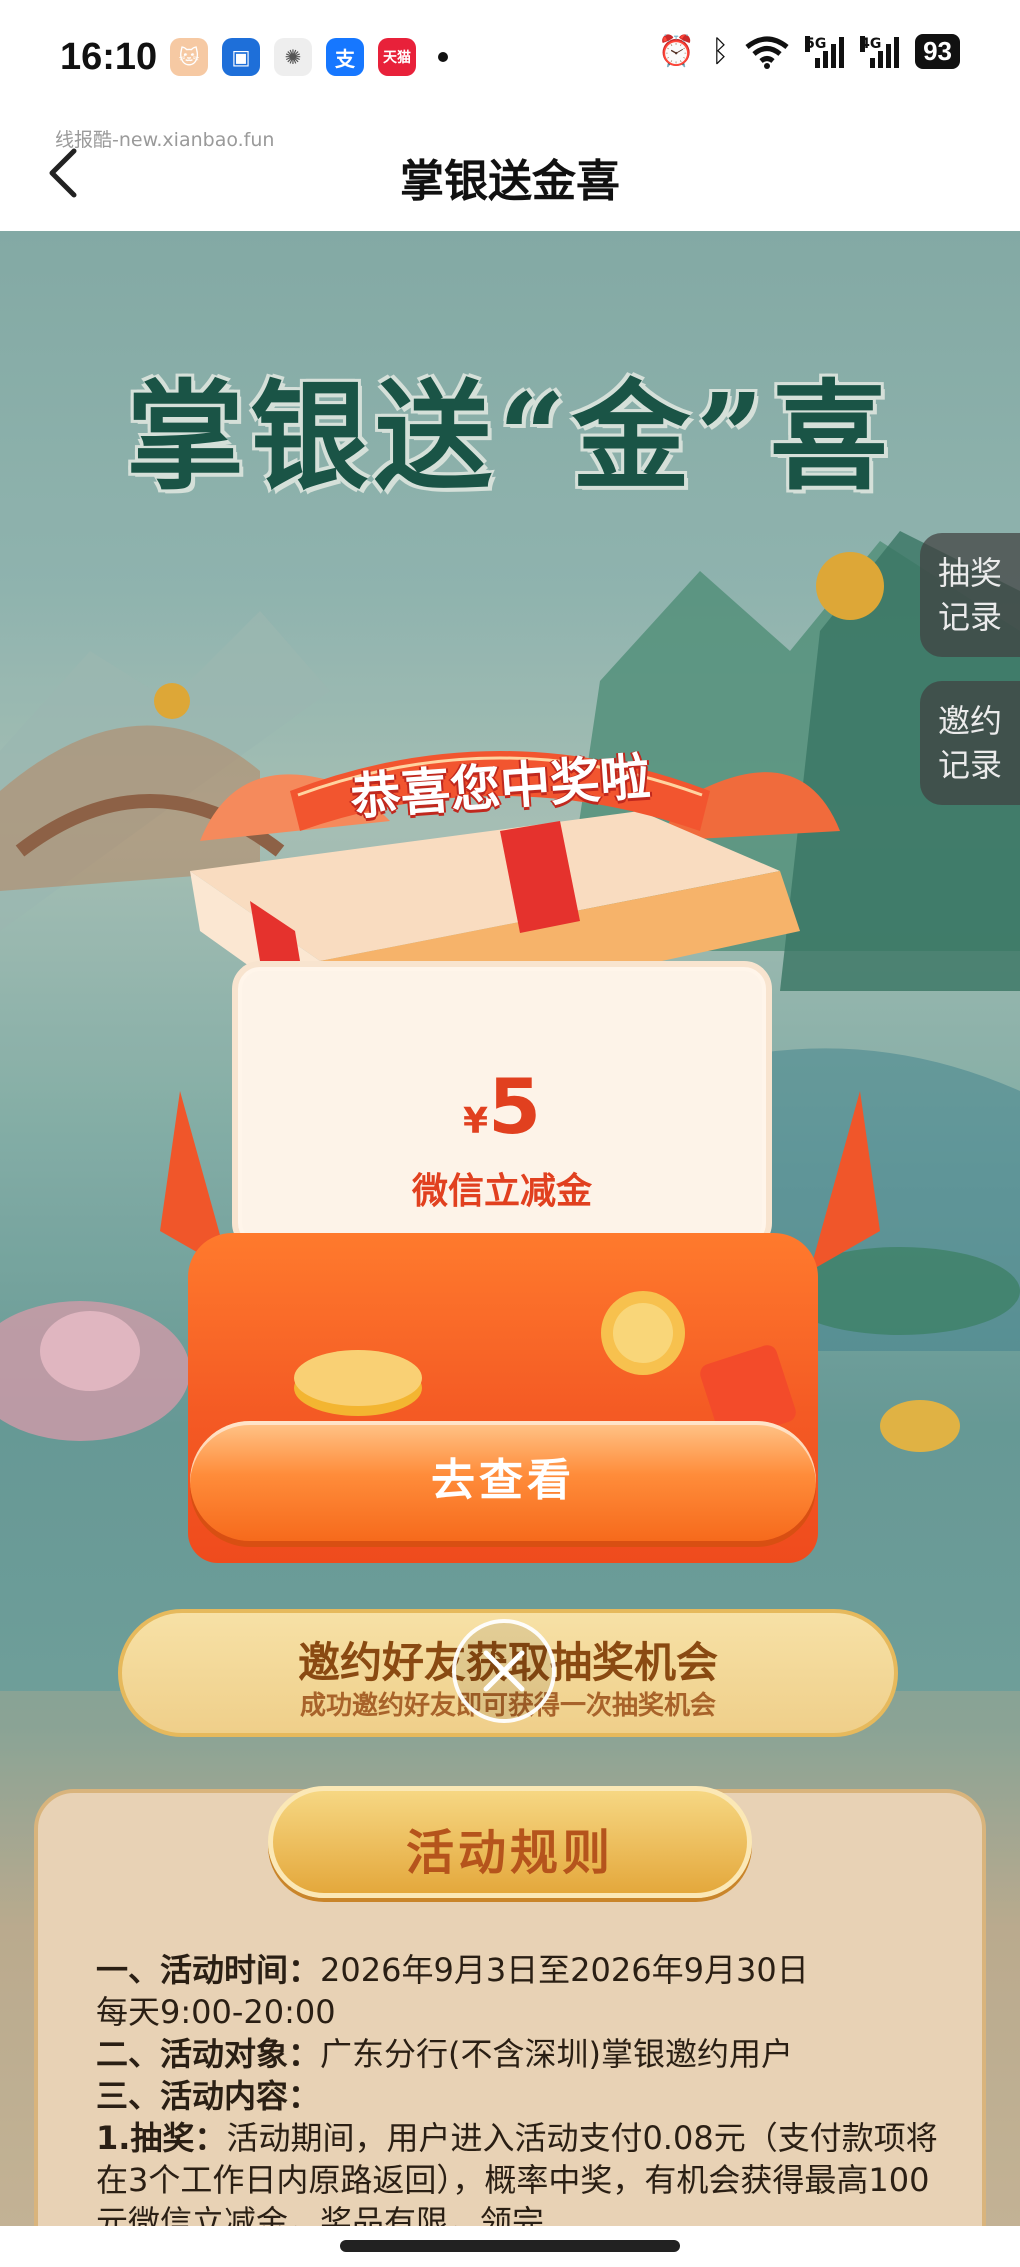 The width and height of the screenshot is (1020, 2267). Describe the element at coordinates (293, 57) in the screenshot. I see `clock-app-icon: ✺` at that location.